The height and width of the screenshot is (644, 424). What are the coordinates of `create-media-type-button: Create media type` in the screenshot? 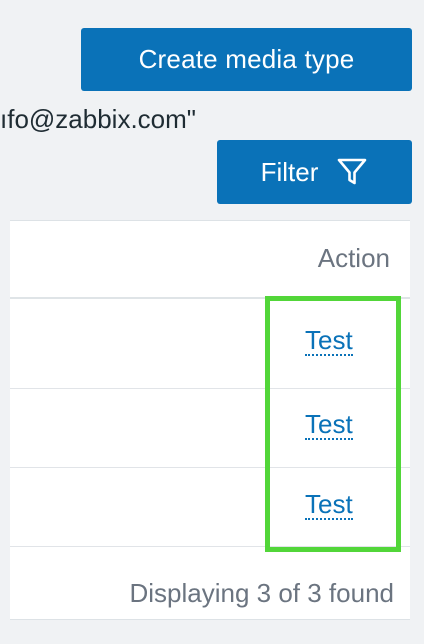 It's located at (246, 59).